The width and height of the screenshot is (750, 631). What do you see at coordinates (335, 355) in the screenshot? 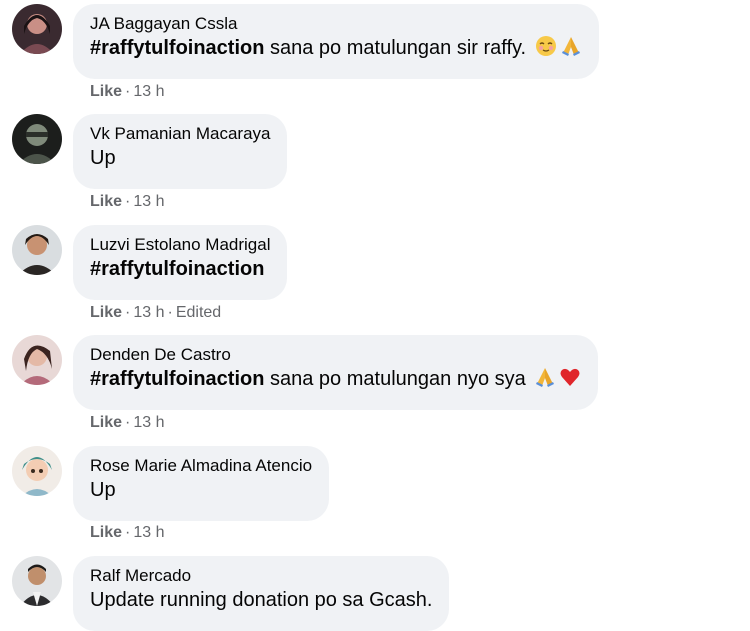
I see `comment-author: Denden De Castro` at bounding box center [335, 355].